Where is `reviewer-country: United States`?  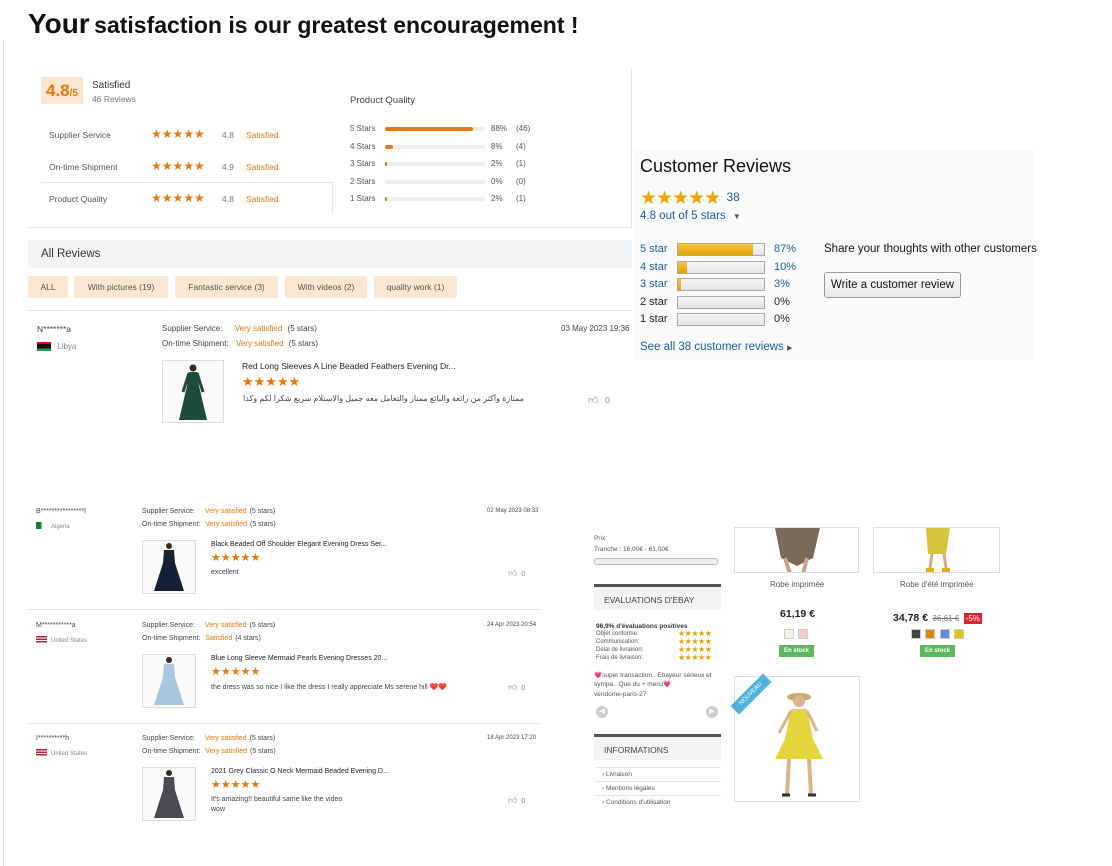 reviewer-country: United States is located at coordinates (61, 752).